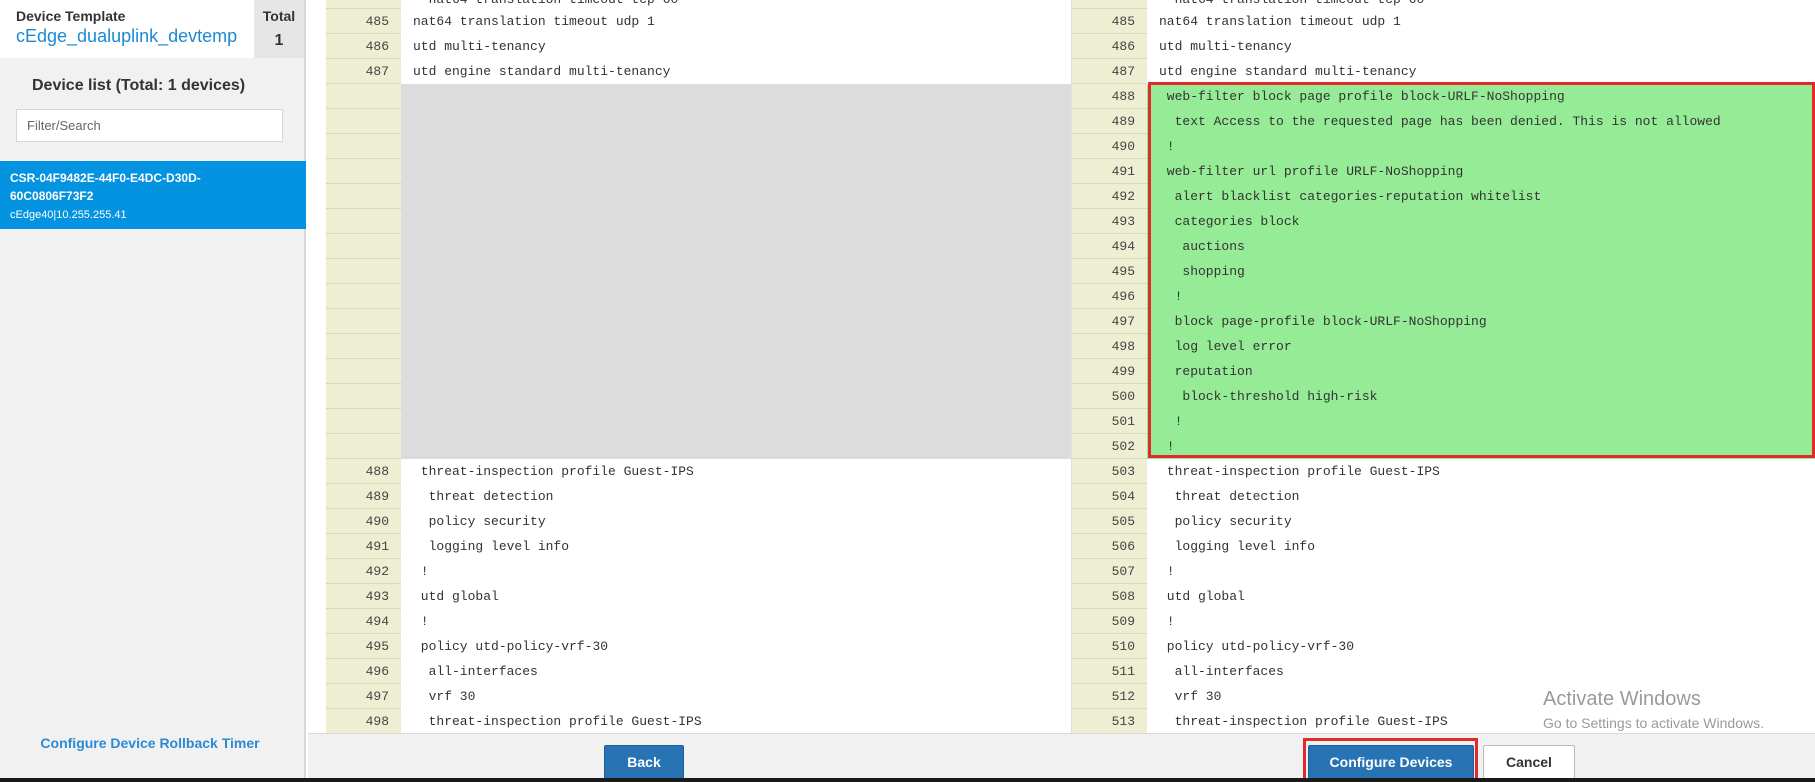  Describe the element at coordinates (1443, 296) in the screenshot. I see `diff-row: 496 !` at that location.